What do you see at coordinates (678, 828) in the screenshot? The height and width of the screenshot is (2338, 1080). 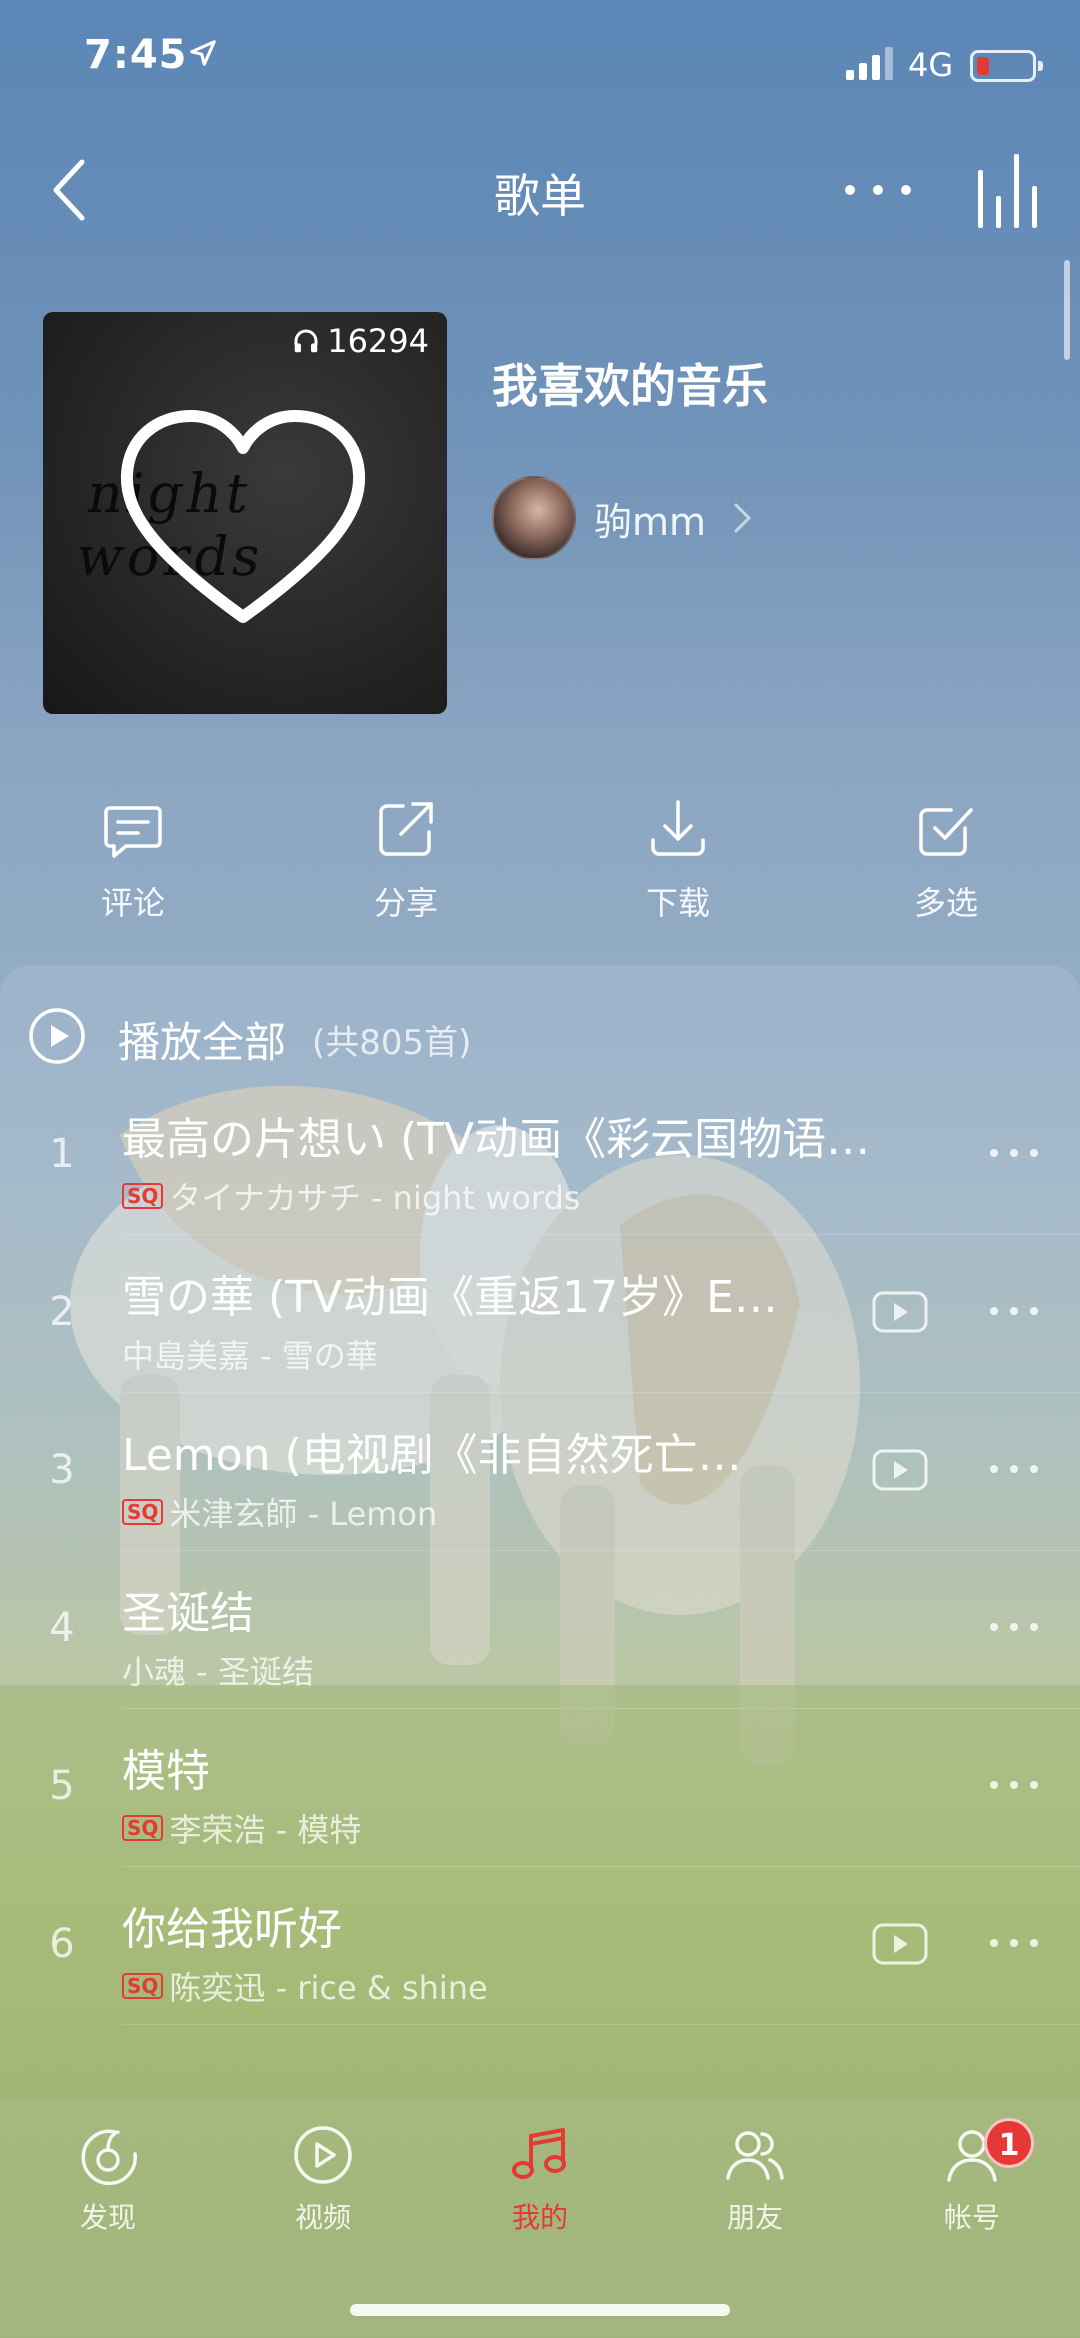 I see `download-icon` at bounding box center [678, 828].